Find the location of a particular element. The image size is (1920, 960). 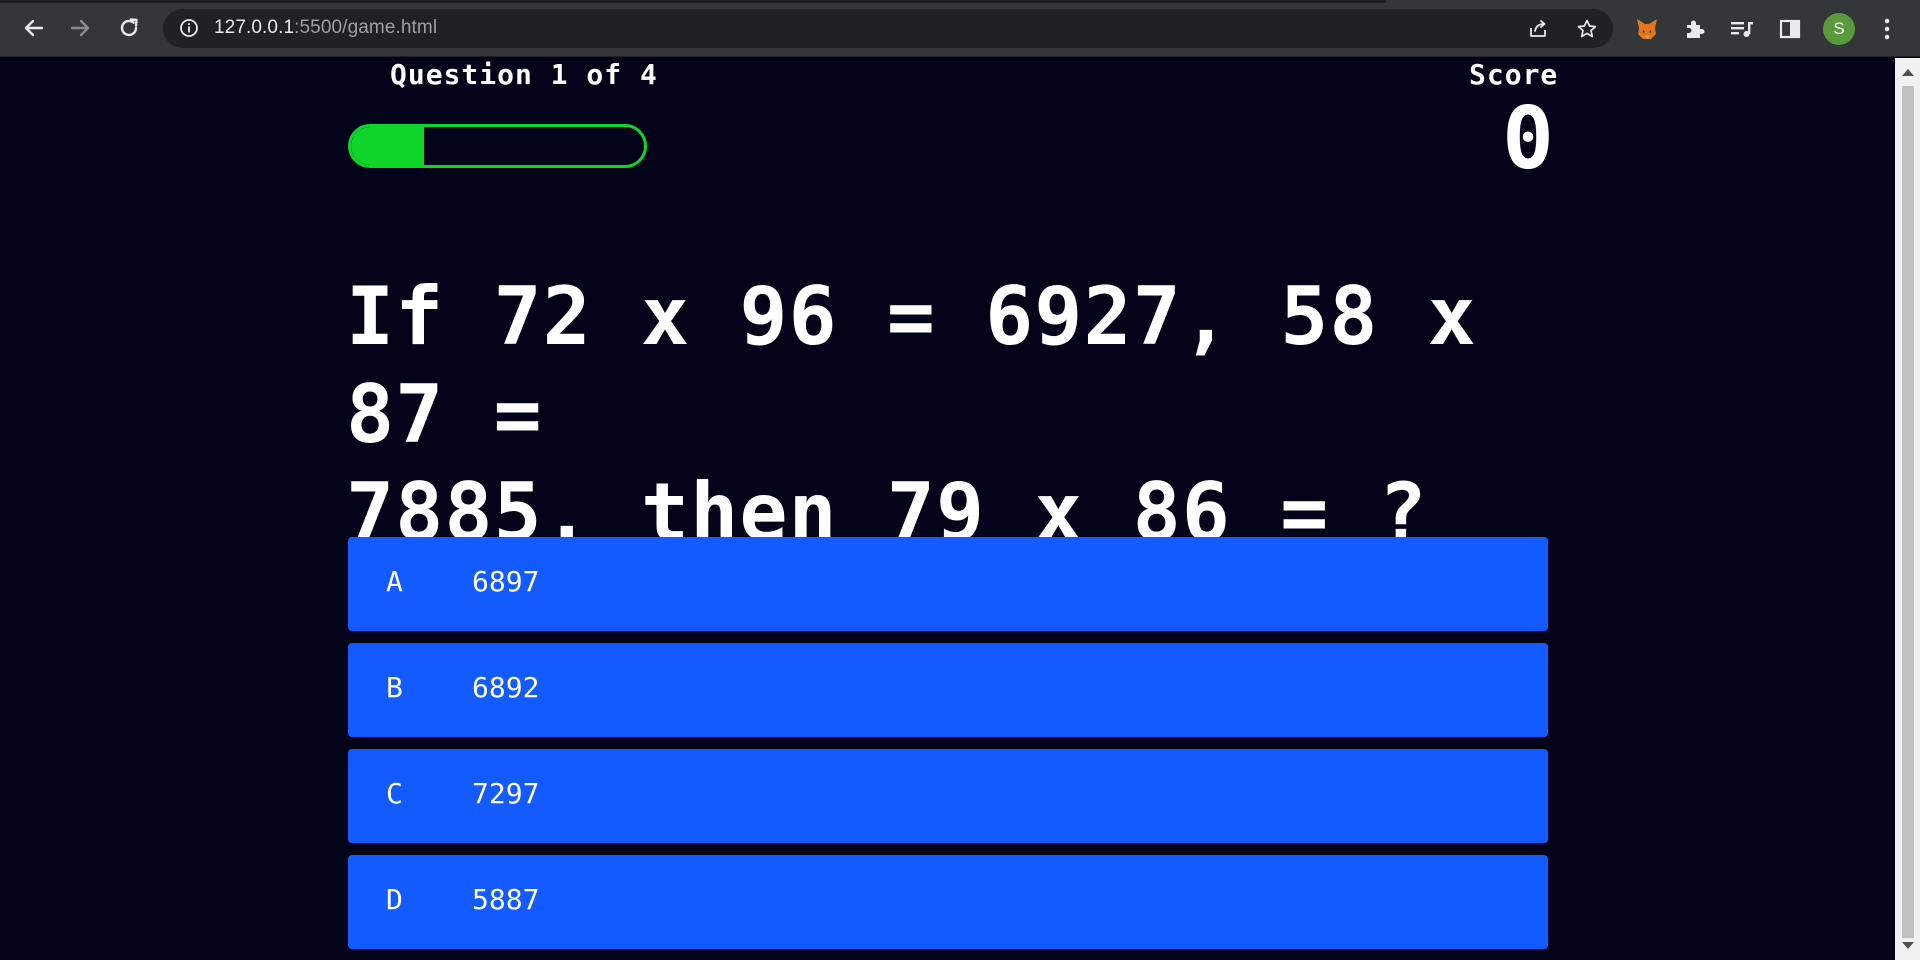

back-button is located at coordinates (33, 28).